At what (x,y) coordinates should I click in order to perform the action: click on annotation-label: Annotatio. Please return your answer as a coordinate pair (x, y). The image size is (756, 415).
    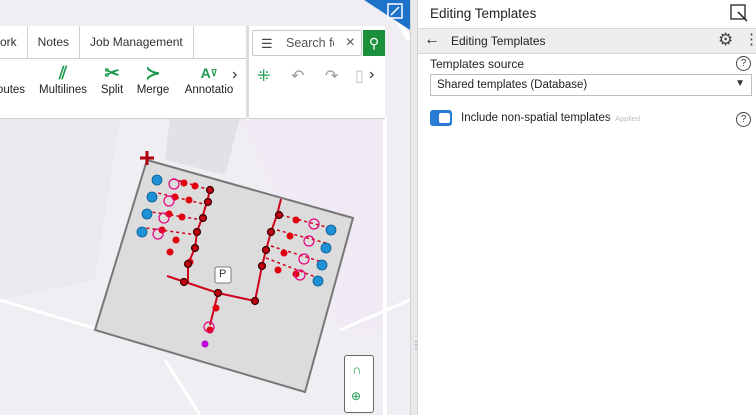
    Looking at the image, I should click on (209, 90).